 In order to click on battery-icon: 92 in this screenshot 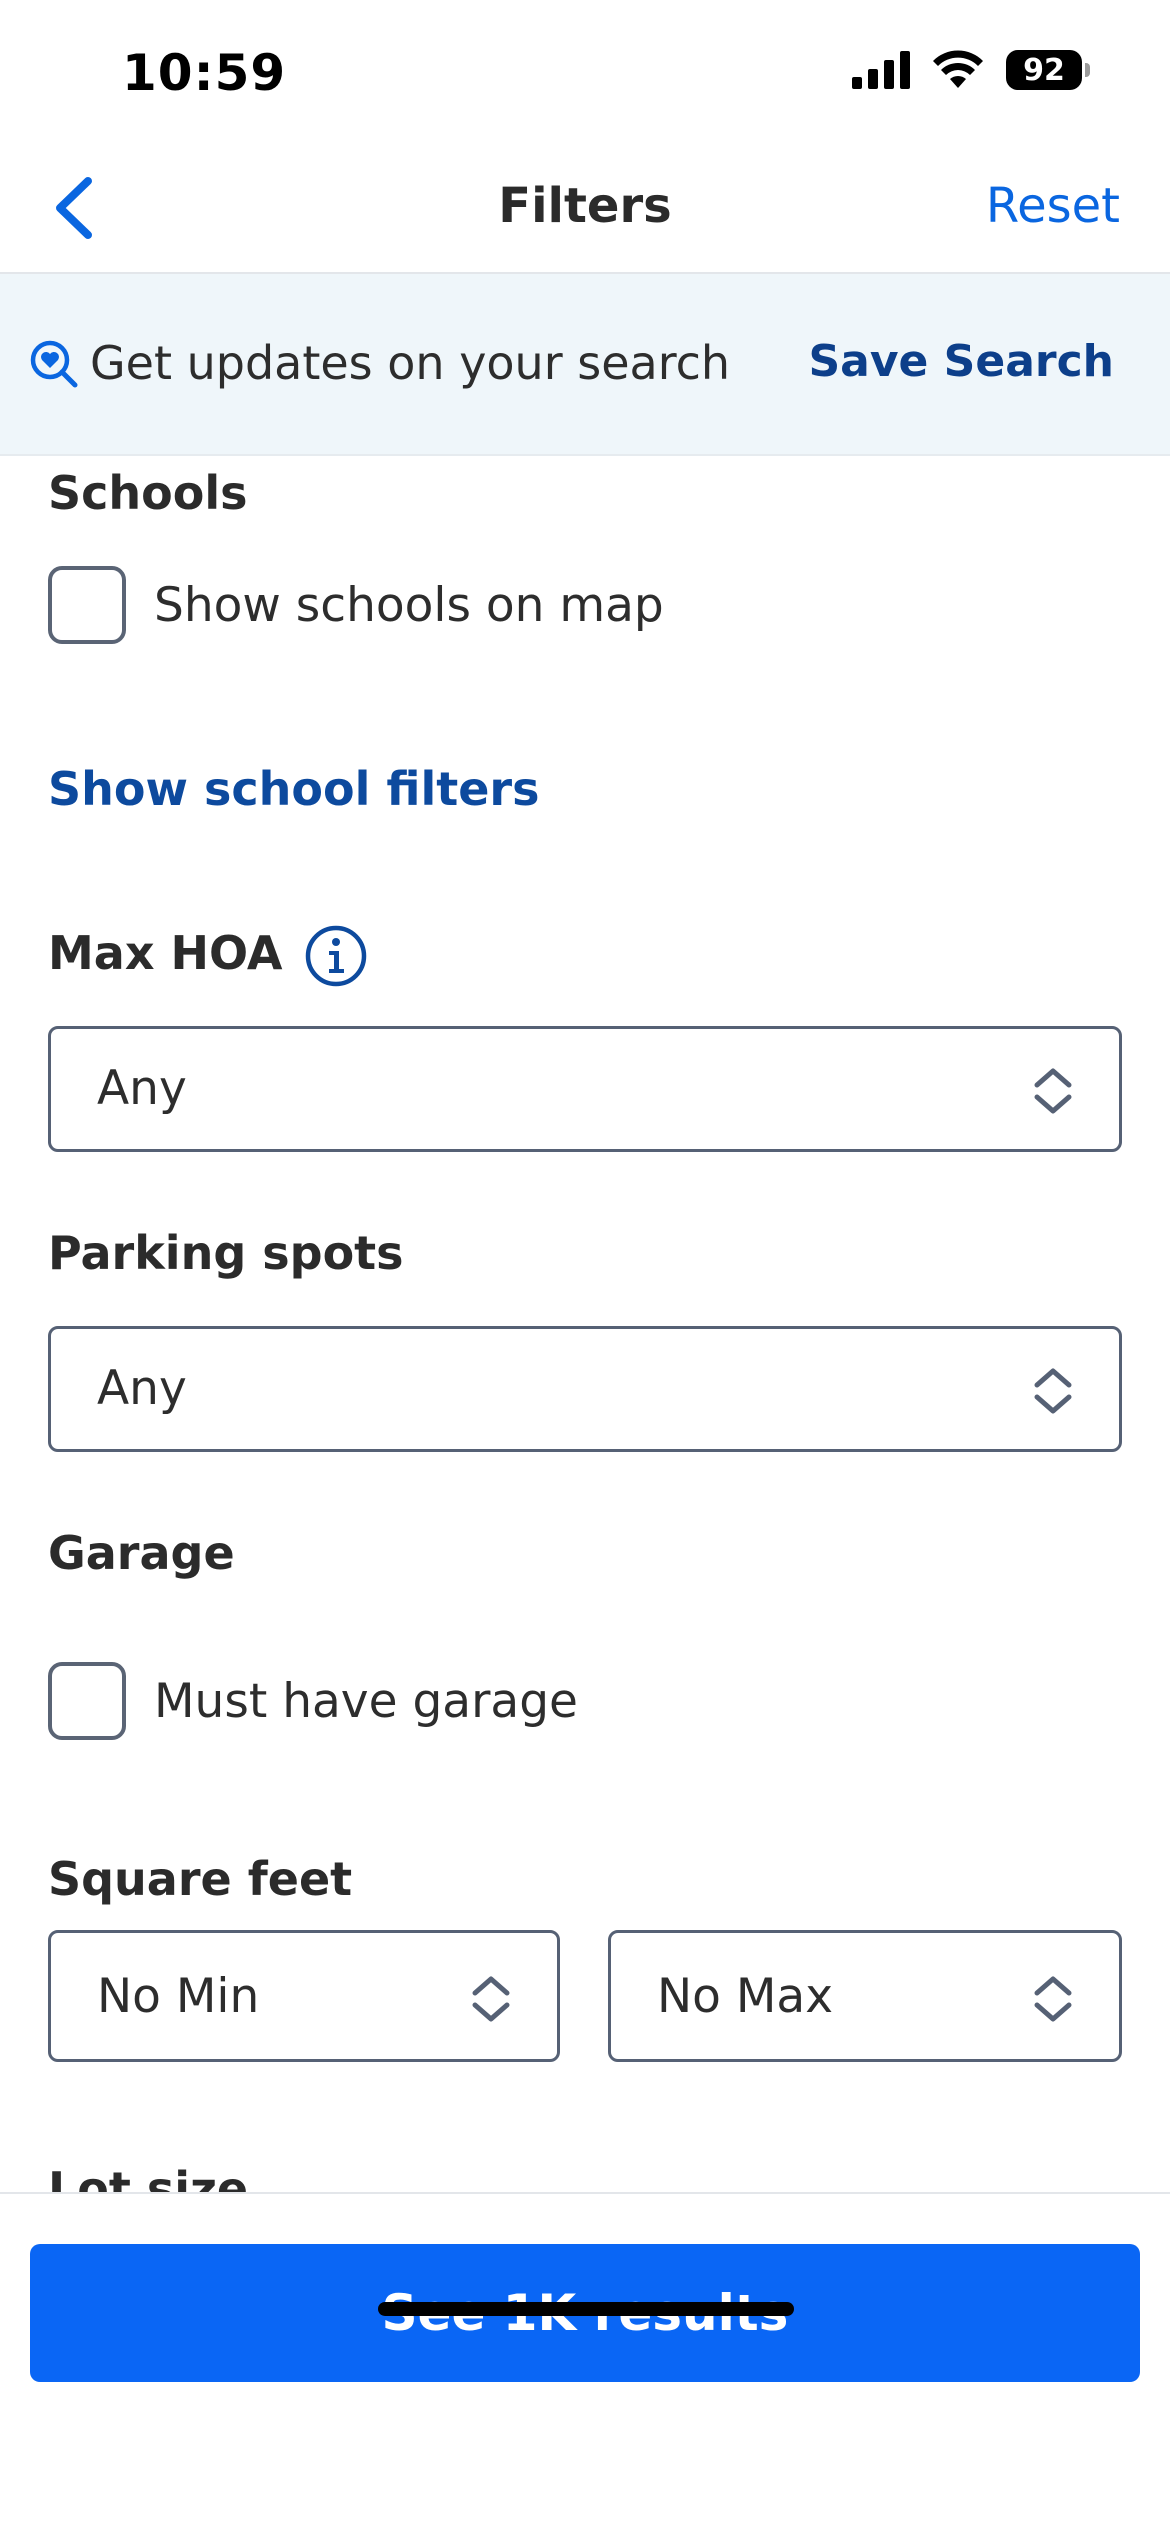, I will do `click(1048, 70)`.